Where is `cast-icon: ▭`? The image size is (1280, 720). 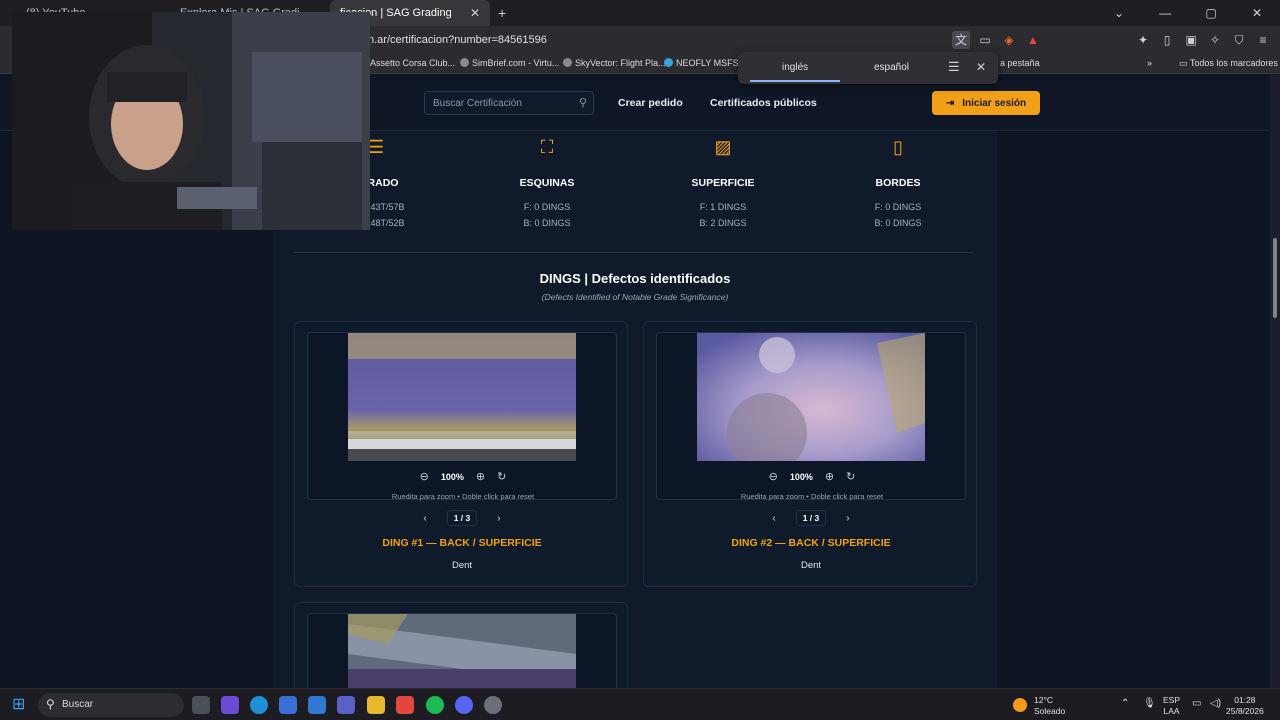 cast-icon: ▭ is located at coordinates (985, 40).